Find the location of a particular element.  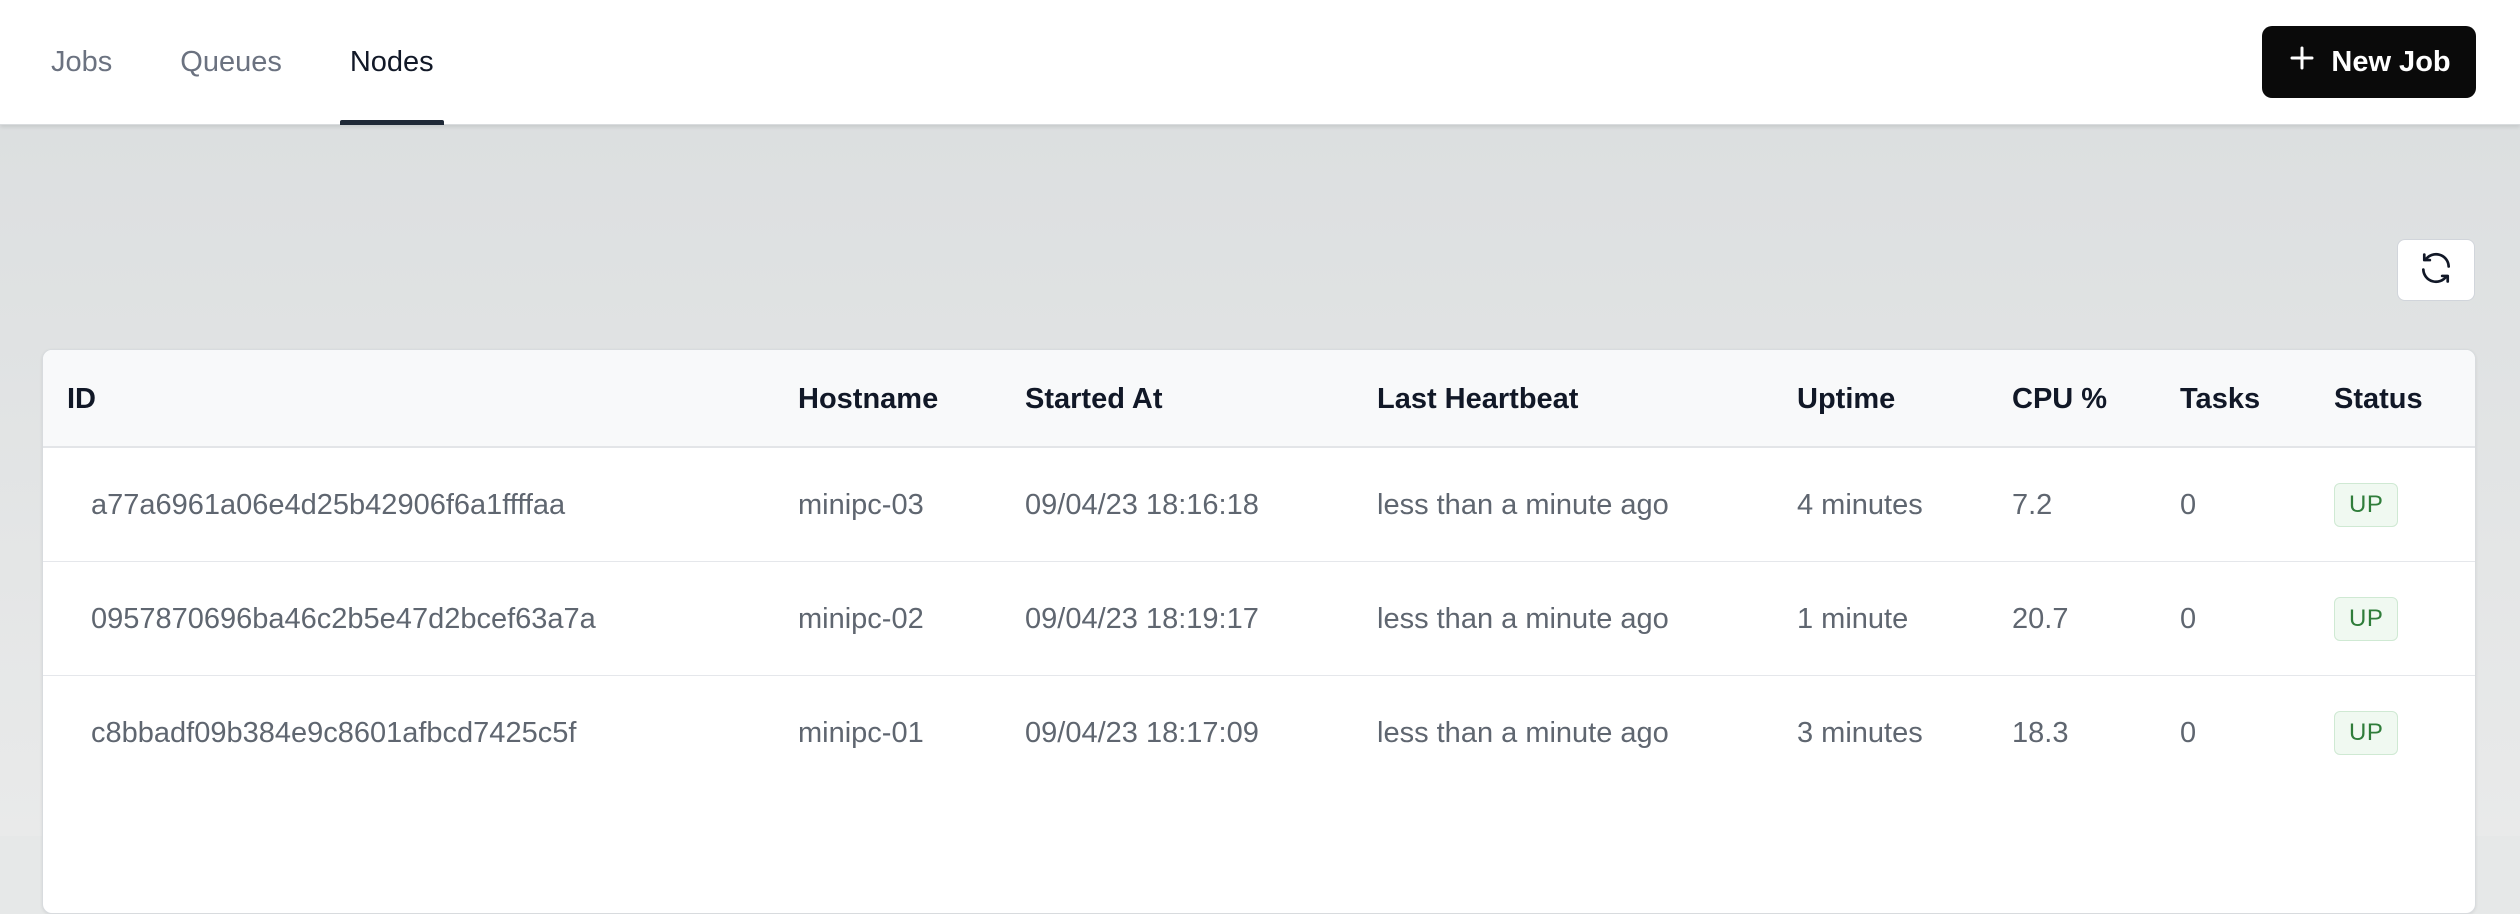

refresh-button is located at coordinates (2436, 270).